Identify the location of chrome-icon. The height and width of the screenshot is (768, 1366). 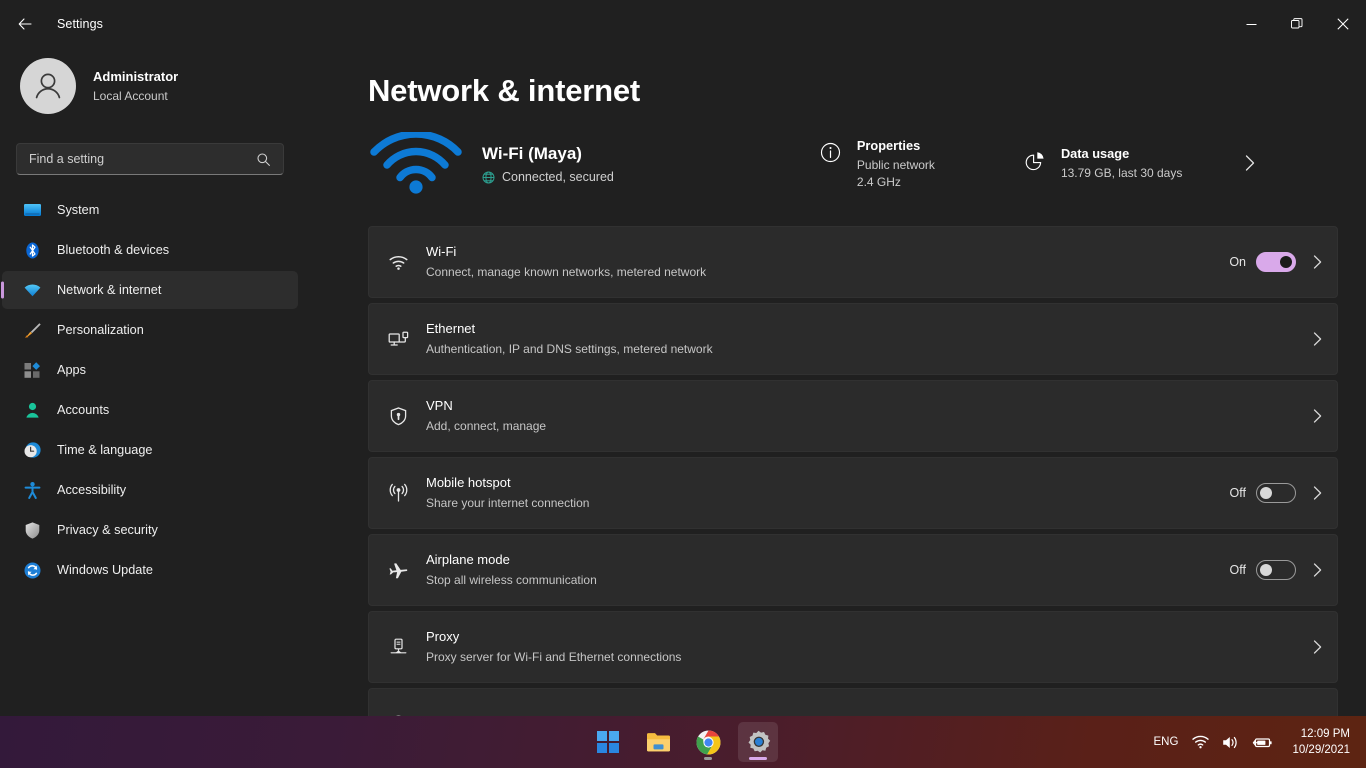
(708, 742).